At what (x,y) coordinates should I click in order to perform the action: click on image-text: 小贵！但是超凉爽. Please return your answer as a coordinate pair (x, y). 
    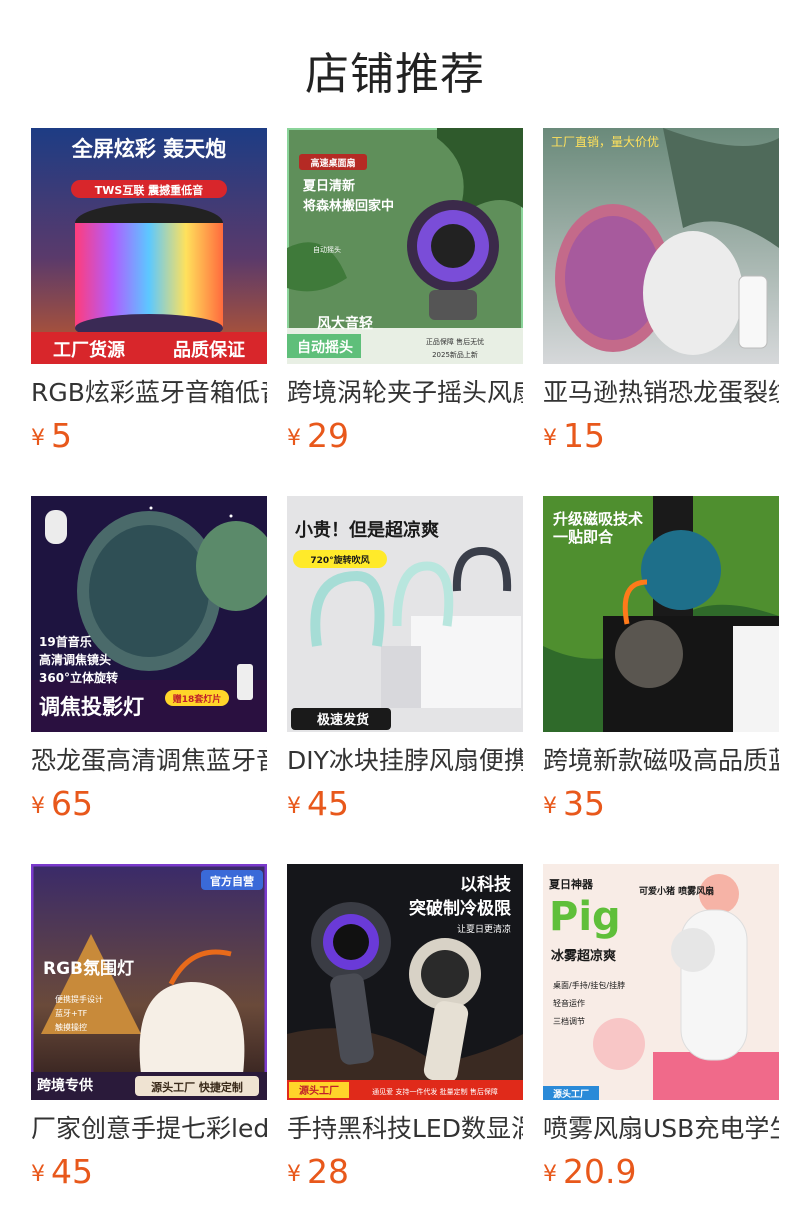
    Looking at the image, I should click on (367, 530).